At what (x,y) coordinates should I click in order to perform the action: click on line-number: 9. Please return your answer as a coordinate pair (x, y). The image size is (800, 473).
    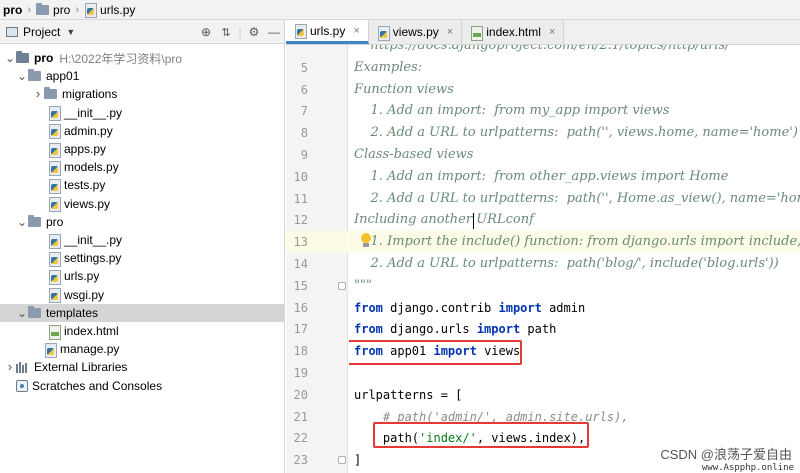
    Looking at the image, I should click on (304, 155).